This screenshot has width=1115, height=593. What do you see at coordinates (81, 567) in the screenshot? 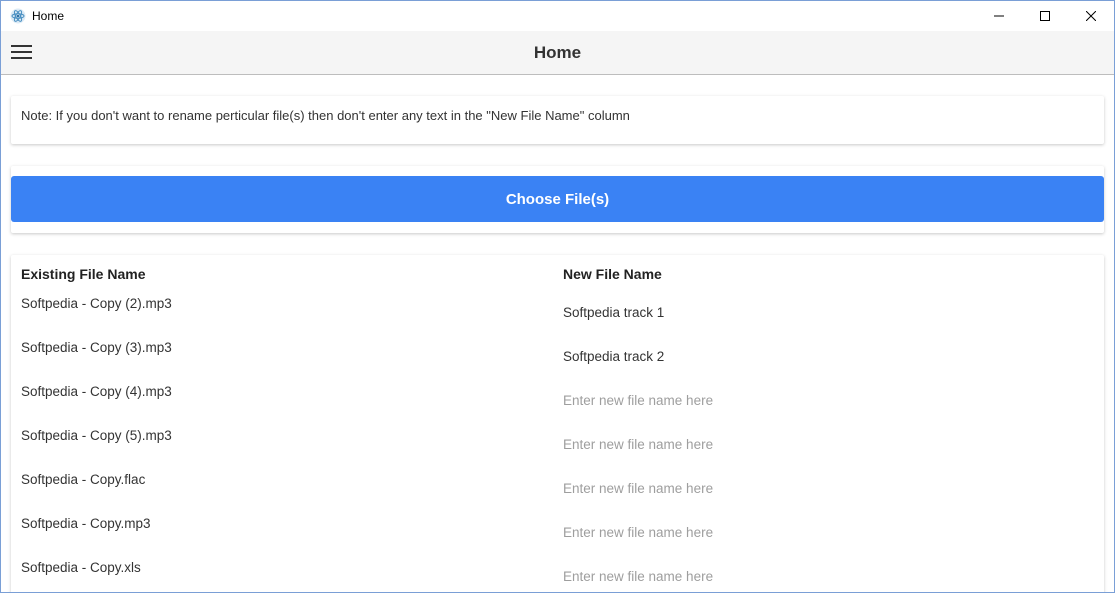
I see `existing-file-name: Softpedia - Copy.xls` at bounding box center [81, 567].